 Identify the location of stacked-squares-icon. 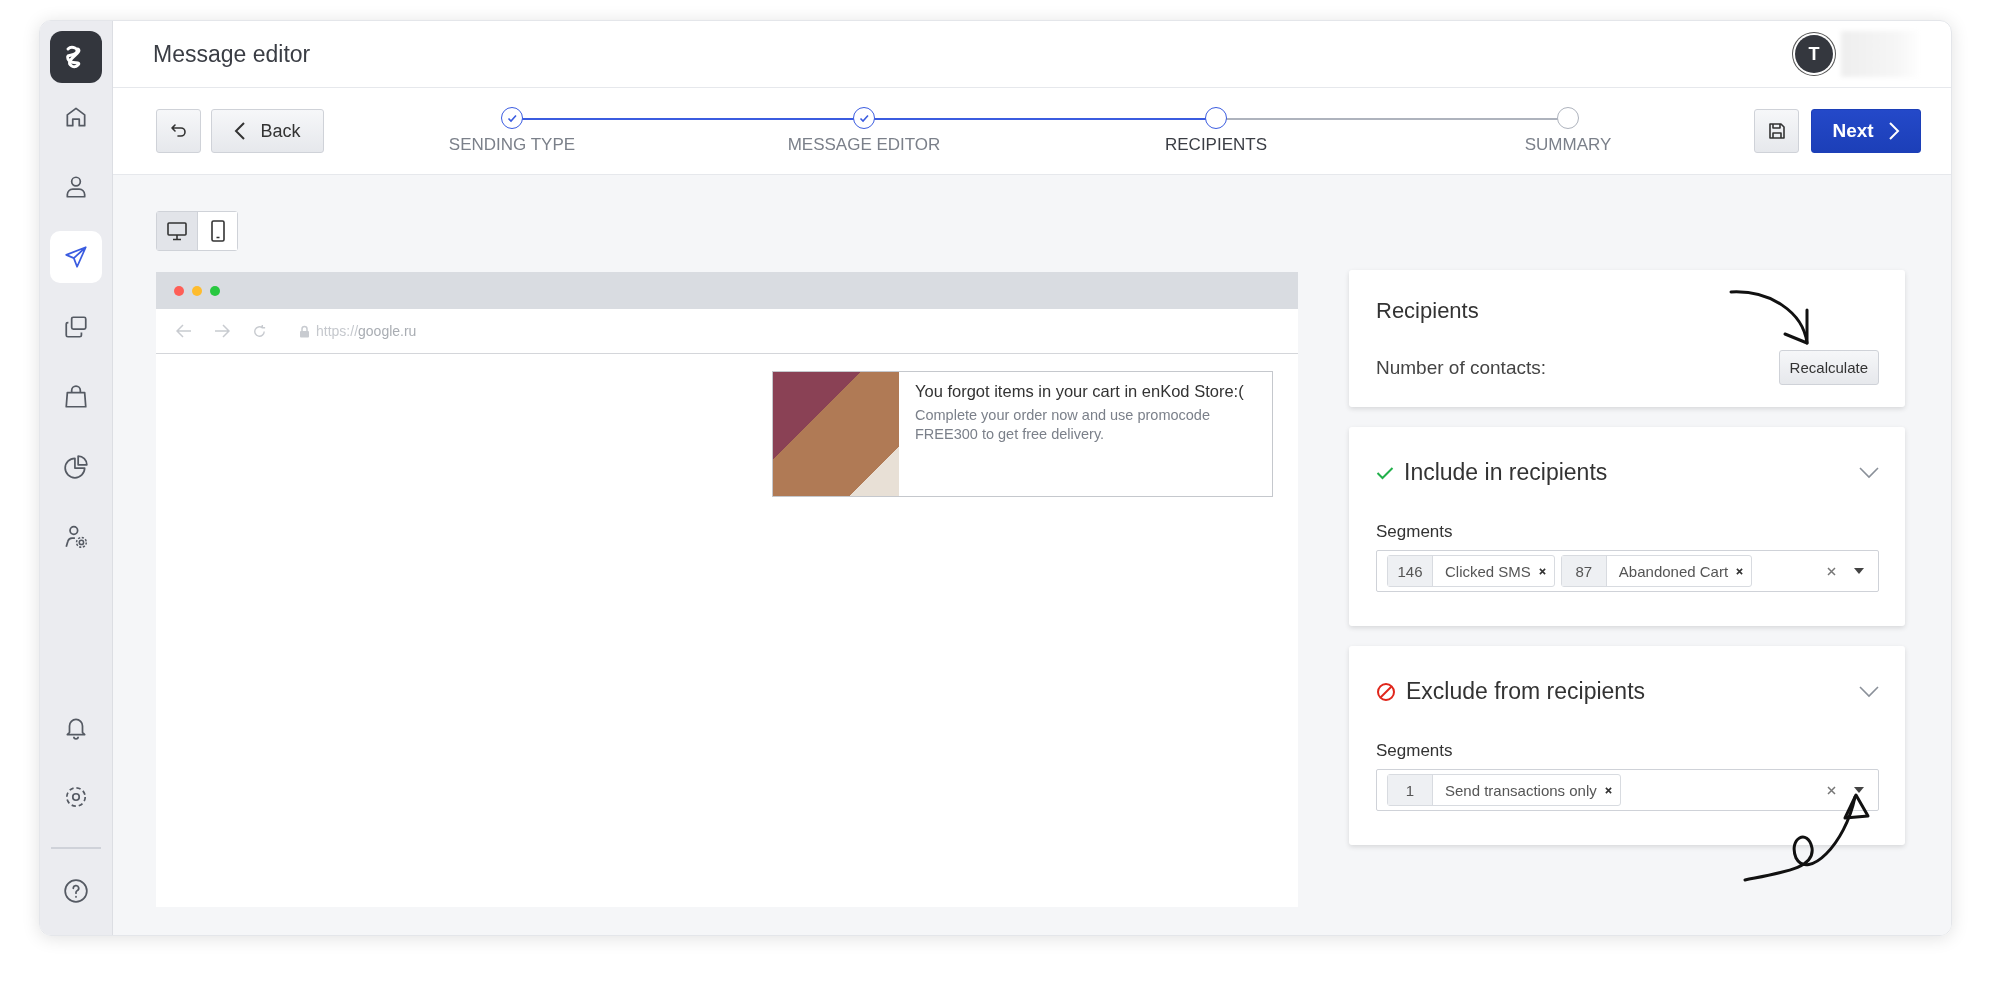
(76, 327).